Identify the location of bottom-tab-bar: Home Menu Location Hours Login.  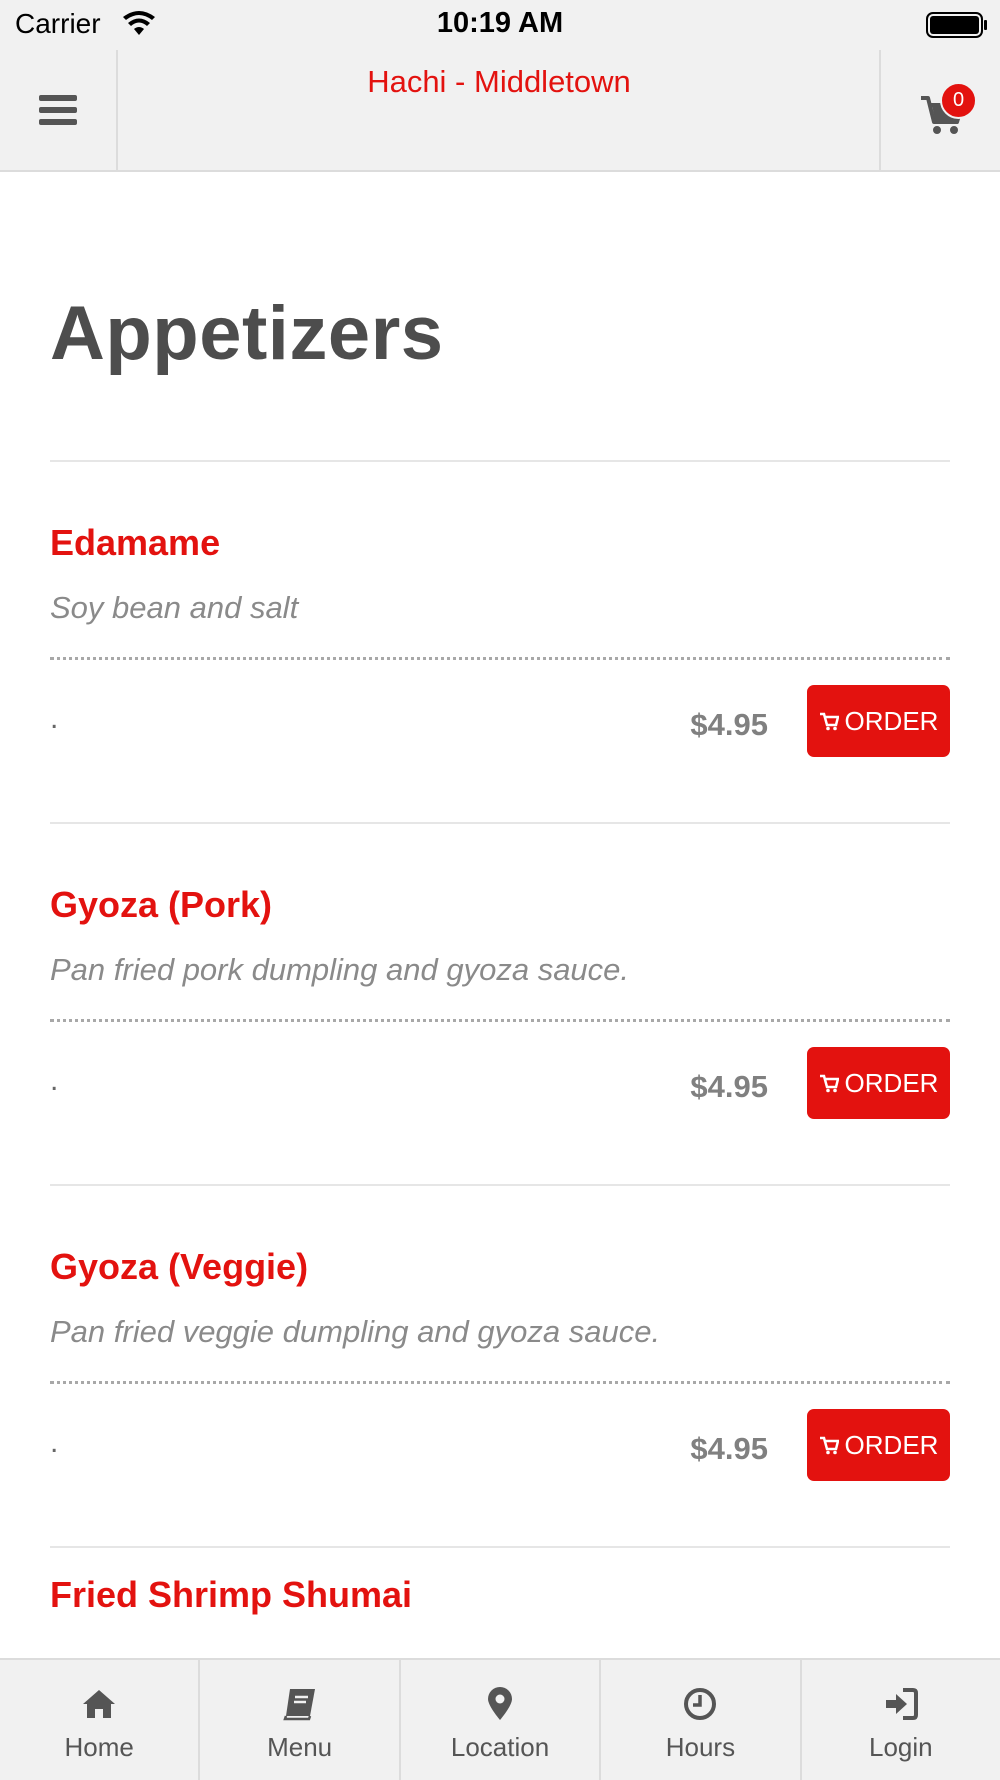
(500, 1719).